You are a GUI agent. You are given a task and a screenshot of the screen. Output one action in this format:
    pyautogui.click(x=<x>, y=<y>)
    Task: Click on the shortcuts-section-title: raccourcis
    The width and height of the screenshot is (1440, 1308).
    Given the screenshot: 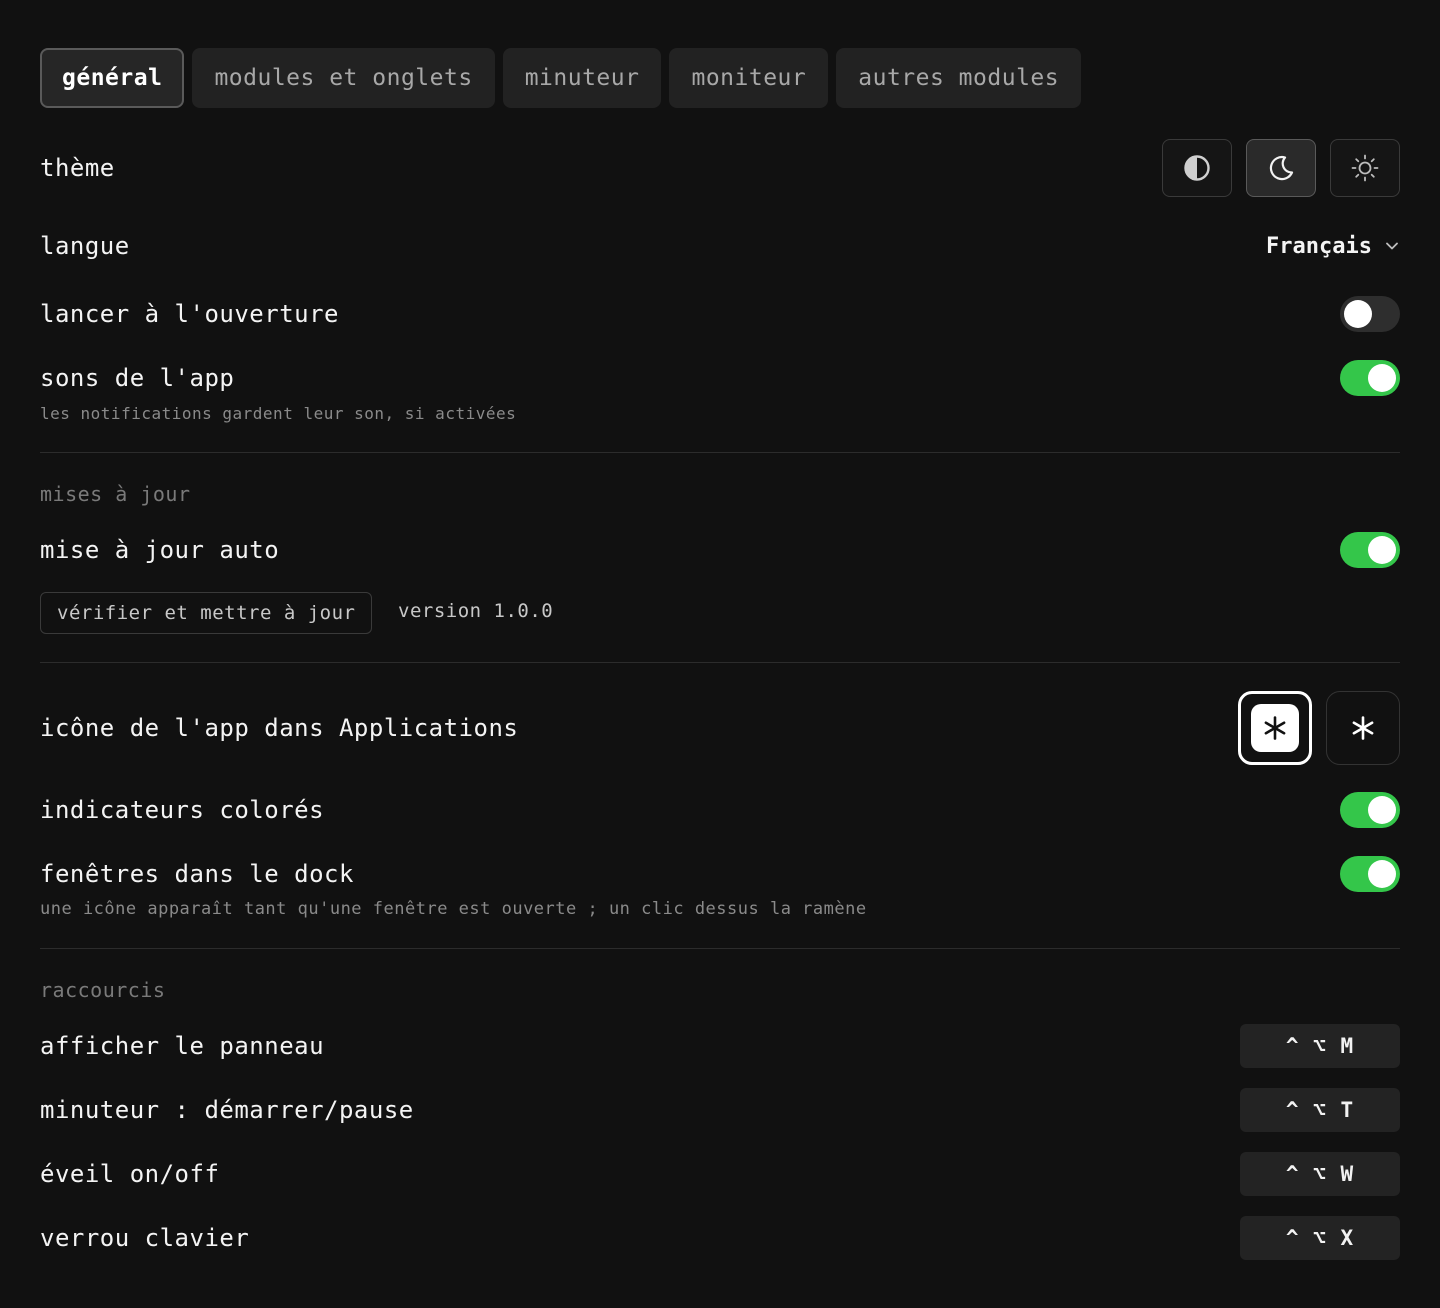 What is the action you would take?
    pyautogui.click(x=103, y=990)
    